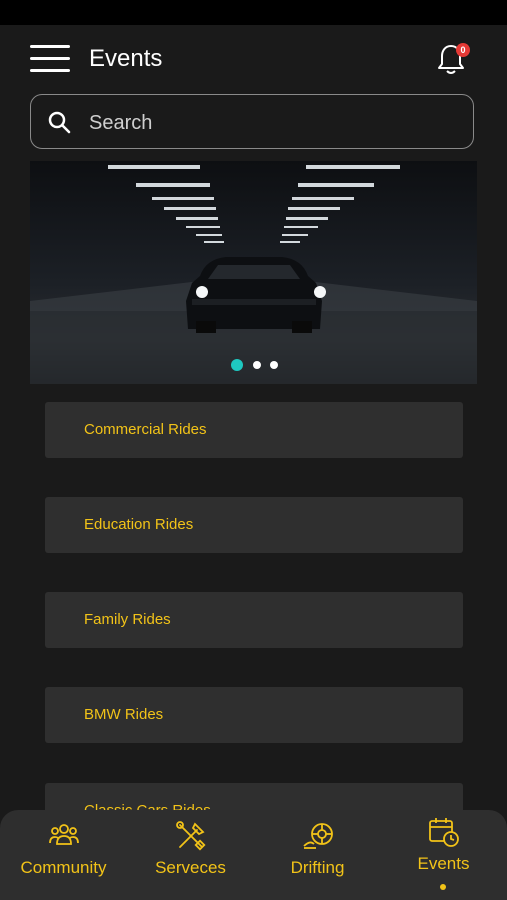  I want to click on ride-category-bmw: BMW Rides, so click(254, 715).